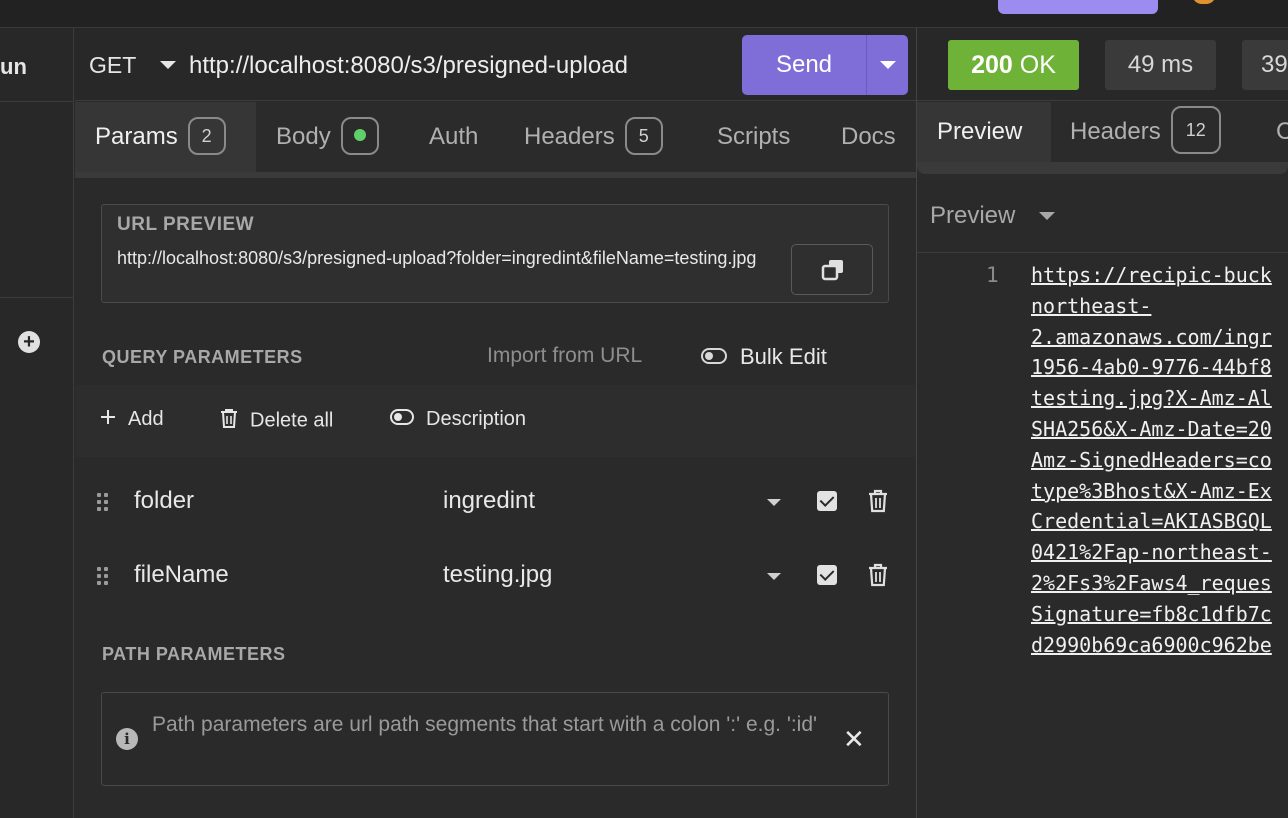 This screenshot has height=818, width=1288. I want to click on path-params-title: PATH PARAMETERS, so click(194, 654).